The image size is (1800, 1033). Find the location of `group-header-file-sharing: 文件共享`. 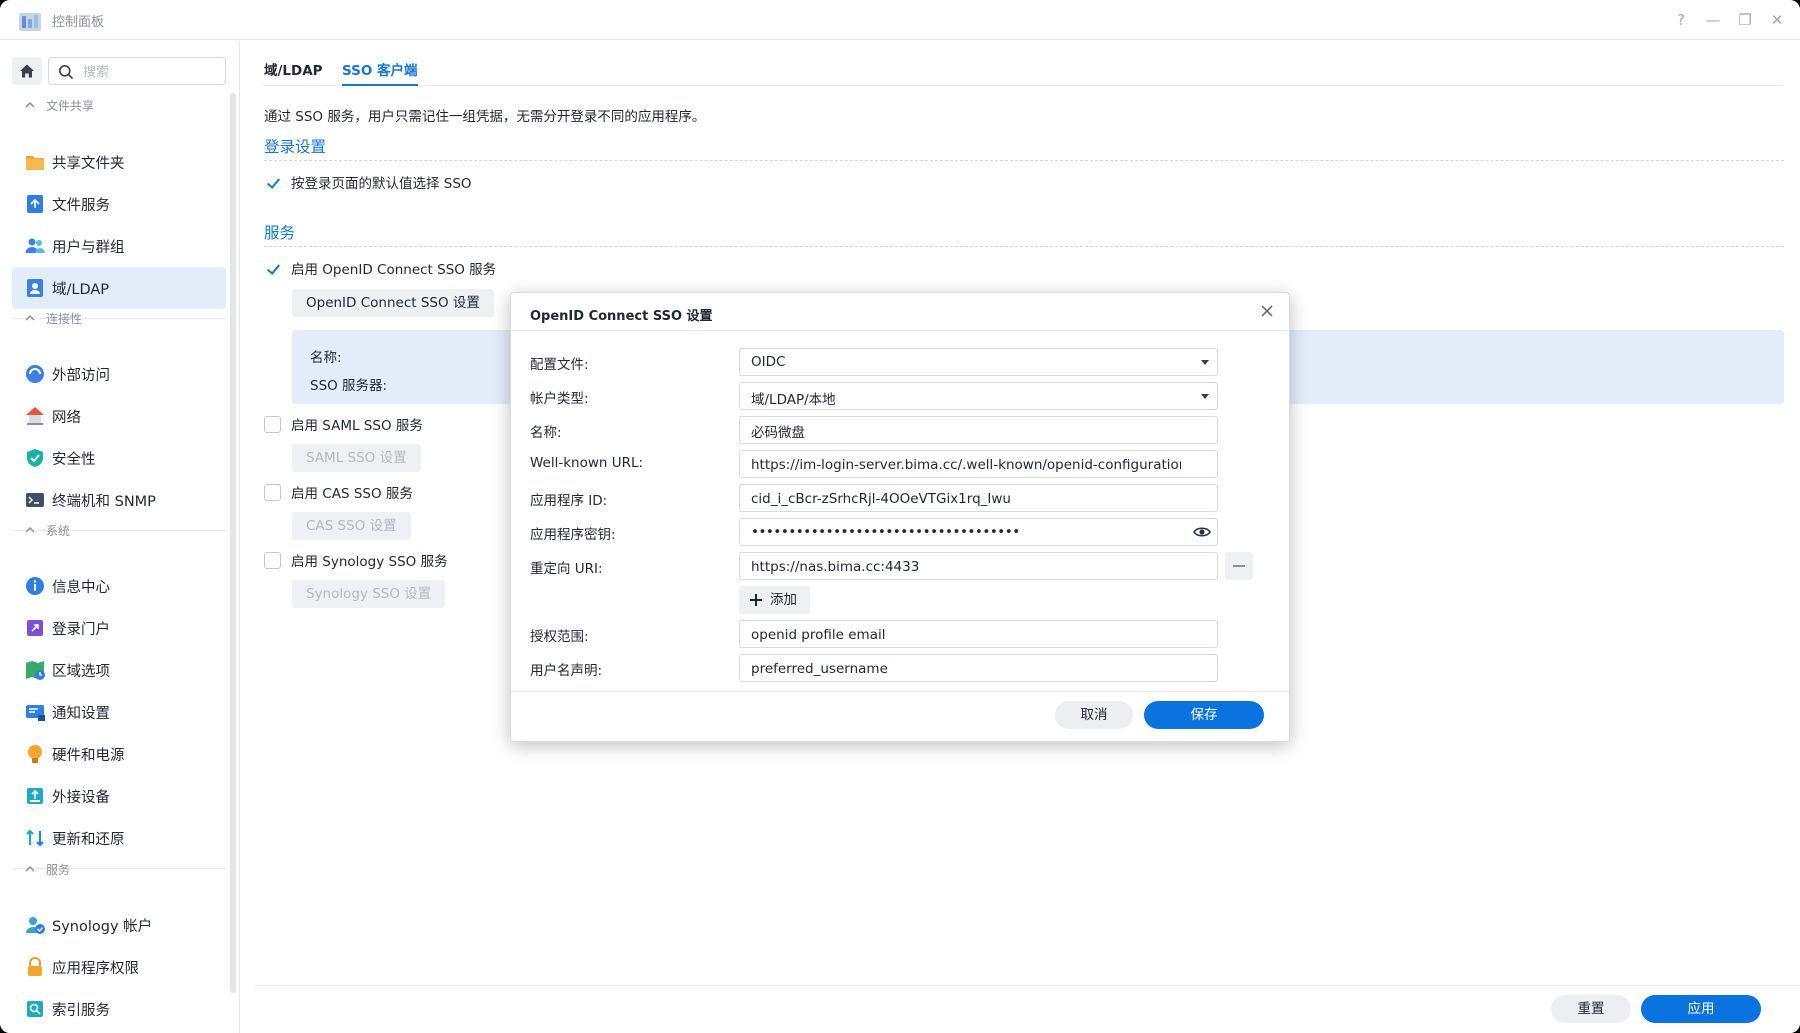

group-header-file-sharing: 文件共享 is located at coordinates (59, 105).